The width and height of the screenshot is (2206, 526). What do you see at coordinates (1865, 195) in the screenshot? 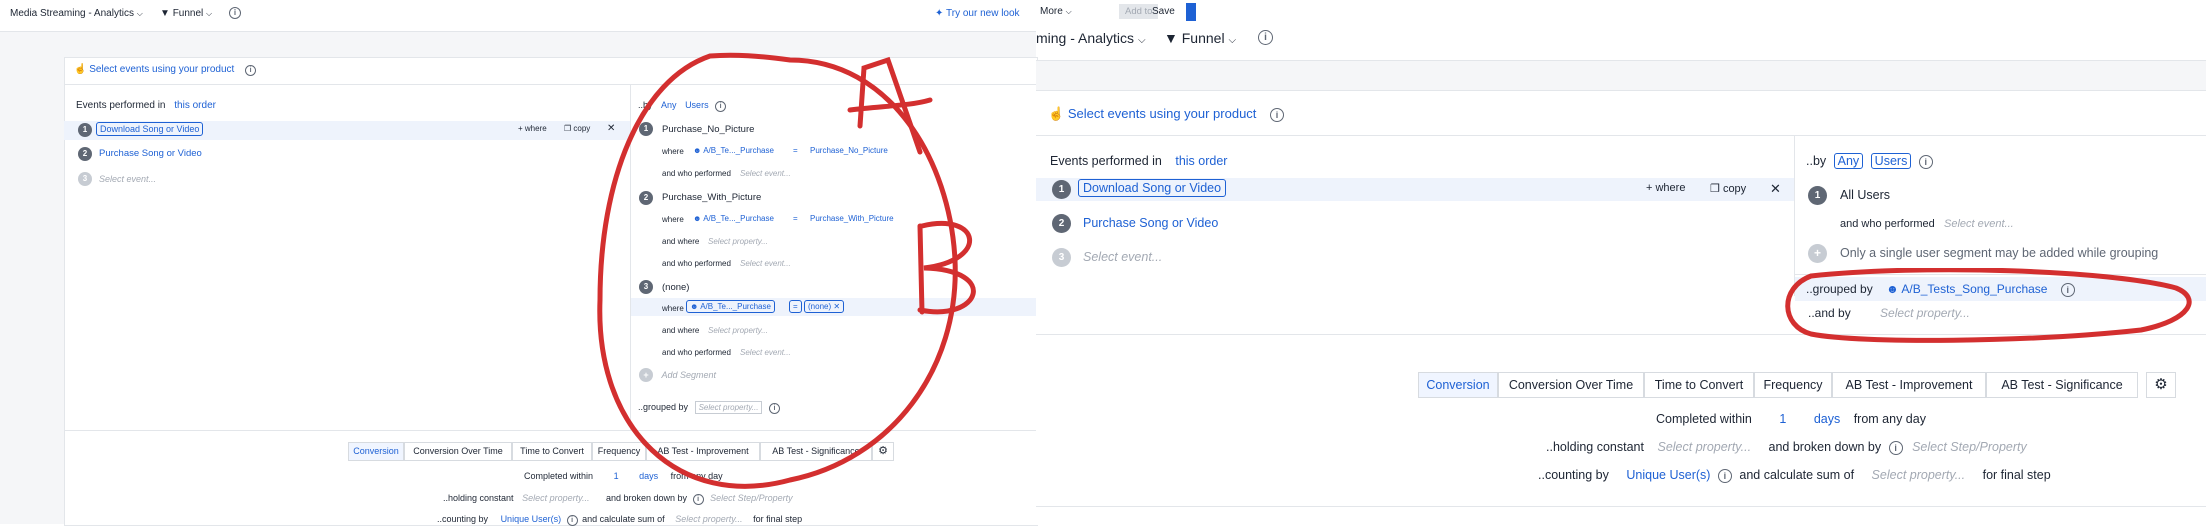
I see `segment-name: All Users` at bounding box center [1865, 195].